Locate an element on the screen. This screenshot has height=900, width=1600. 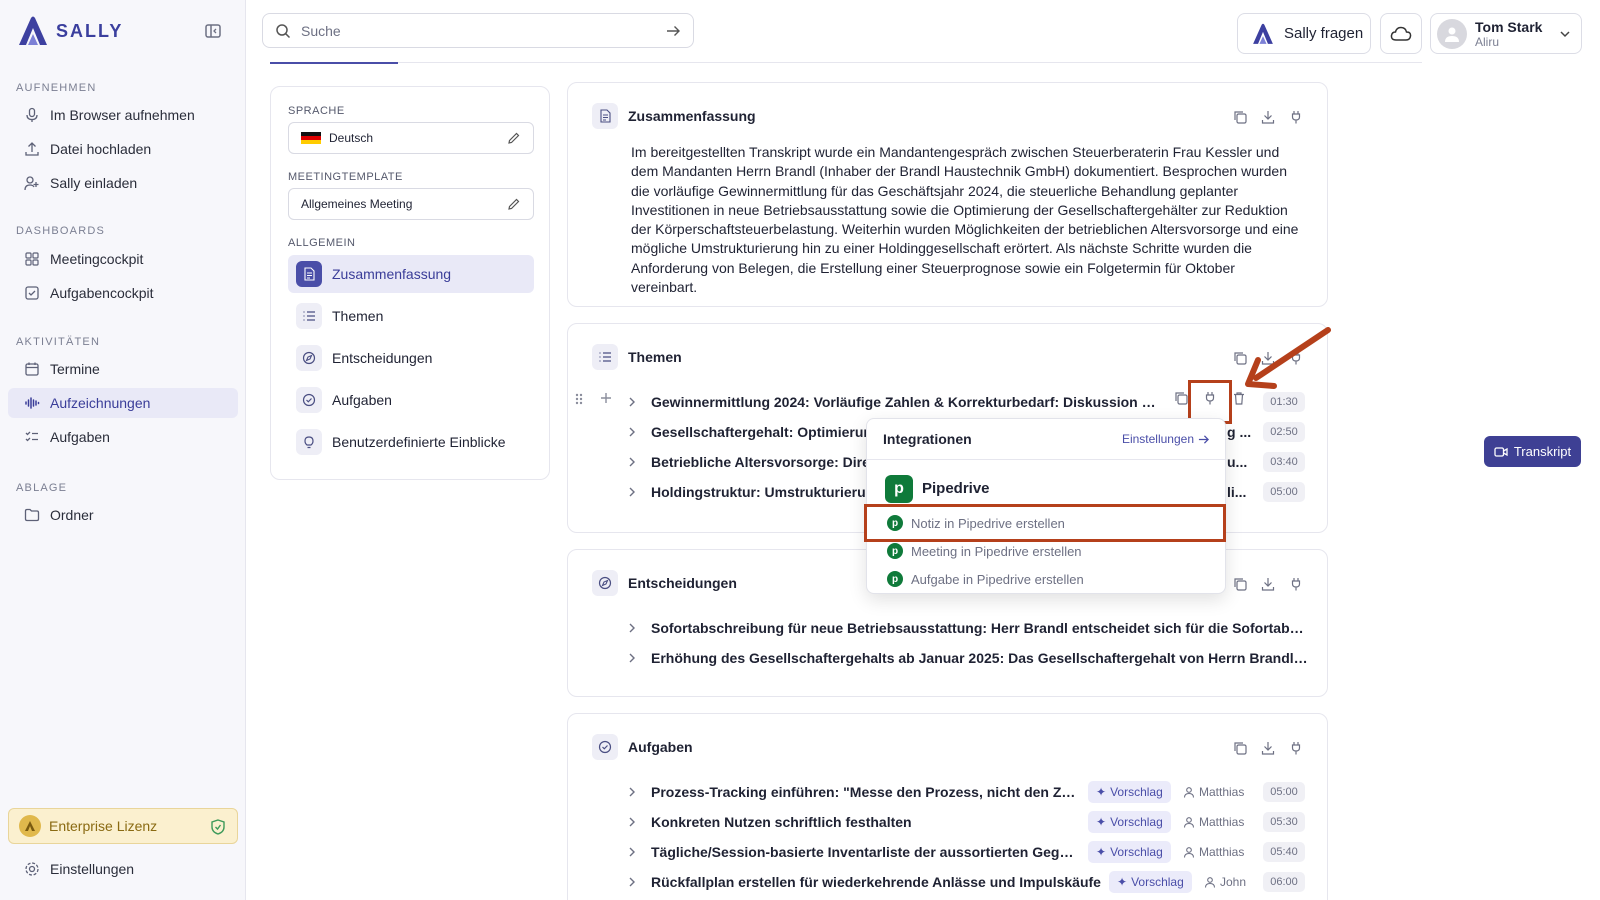
drag-handle-icon is located at coordinates (579, 399).